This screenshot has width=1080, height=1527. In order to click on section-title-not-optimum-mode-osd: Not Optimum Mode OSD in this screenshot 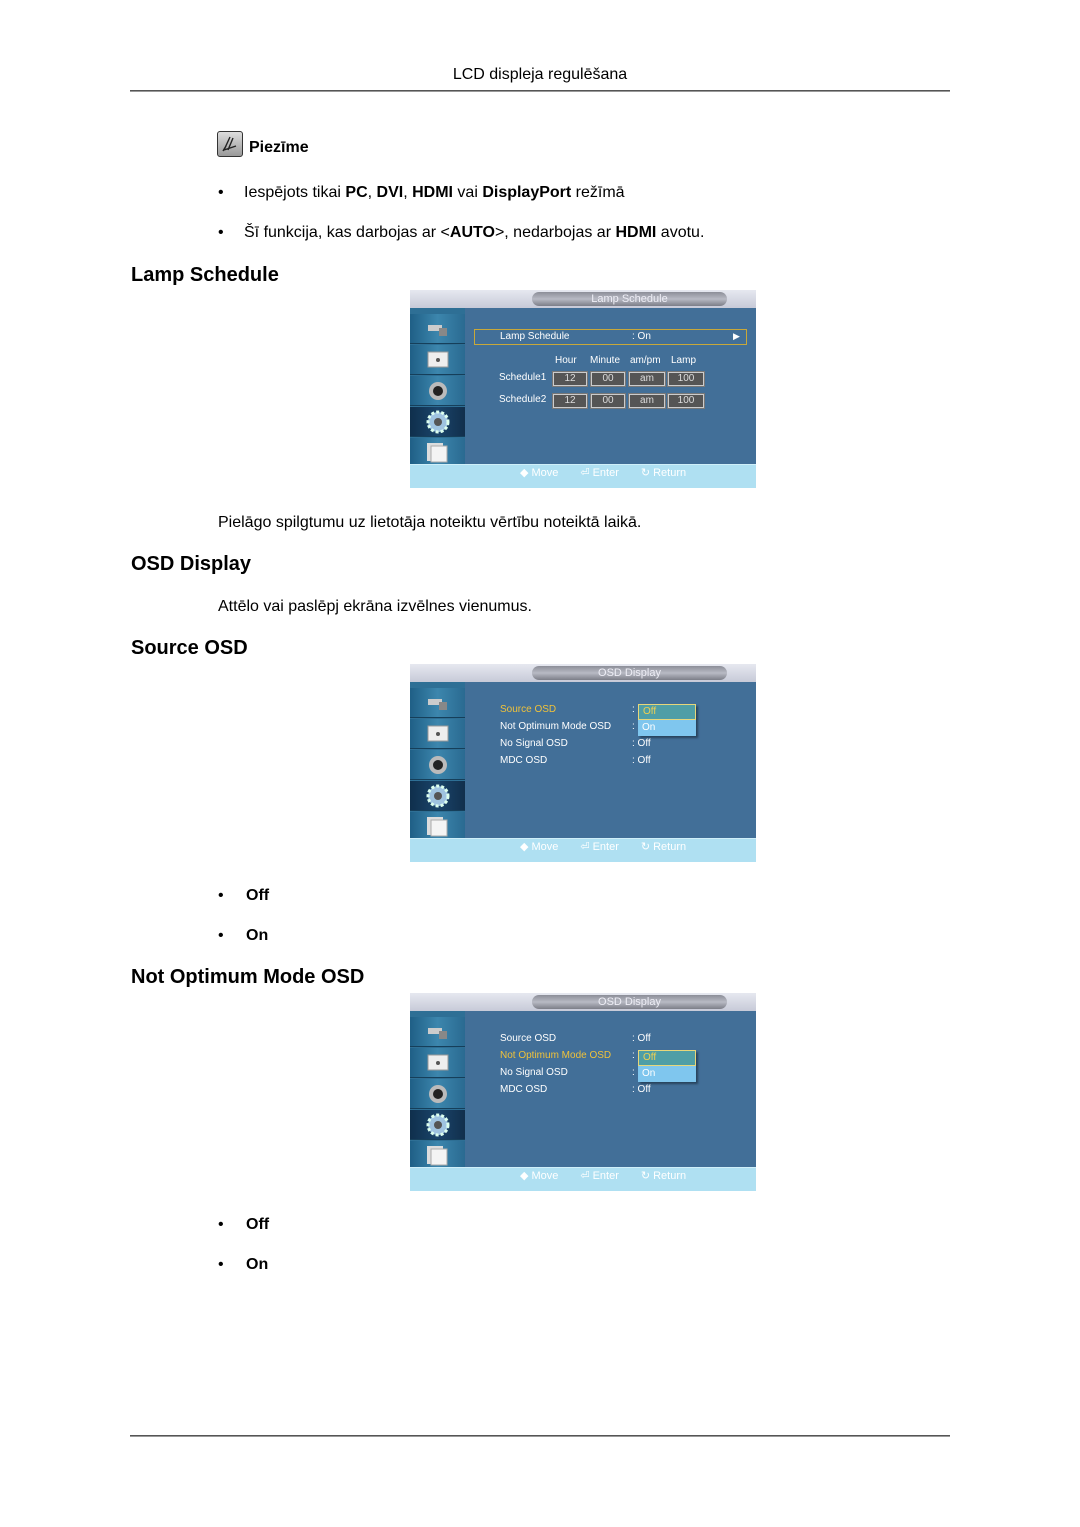, I will do `click(248, 977)`.